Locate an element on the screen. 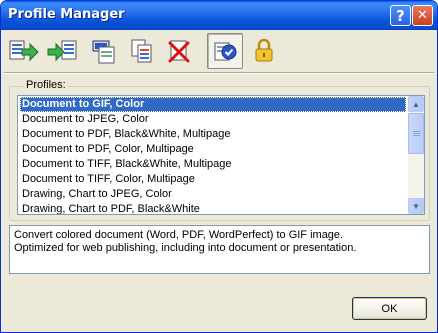  new-profile-icon is located at coordinates (103, 52).